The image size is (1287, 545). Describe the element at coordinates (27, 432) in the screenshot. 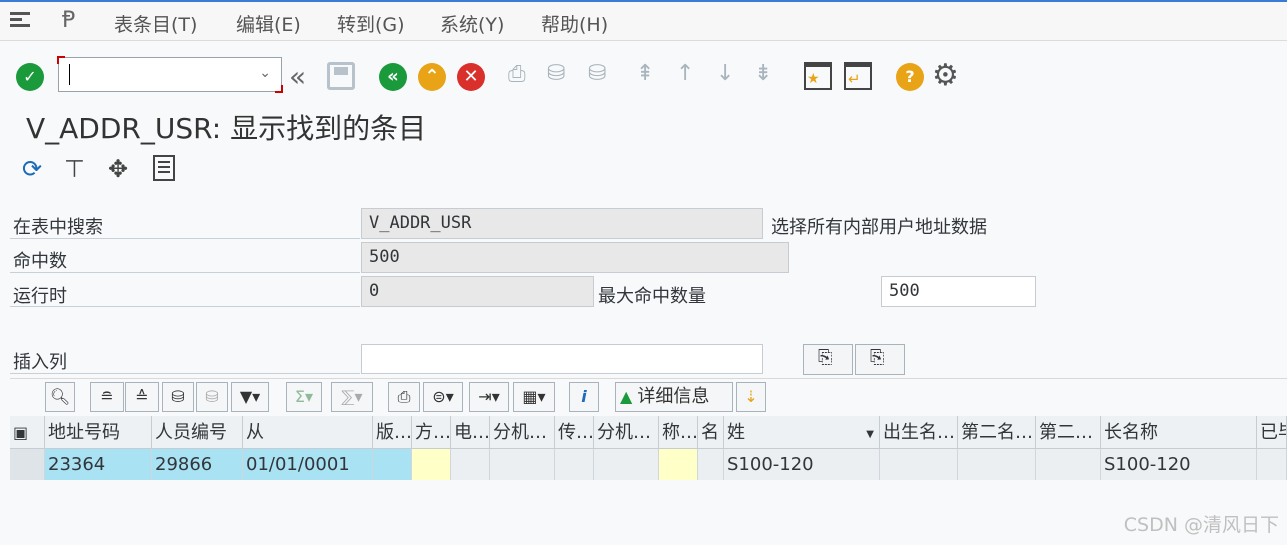

I see `select-all-cell: ▣` at that location.